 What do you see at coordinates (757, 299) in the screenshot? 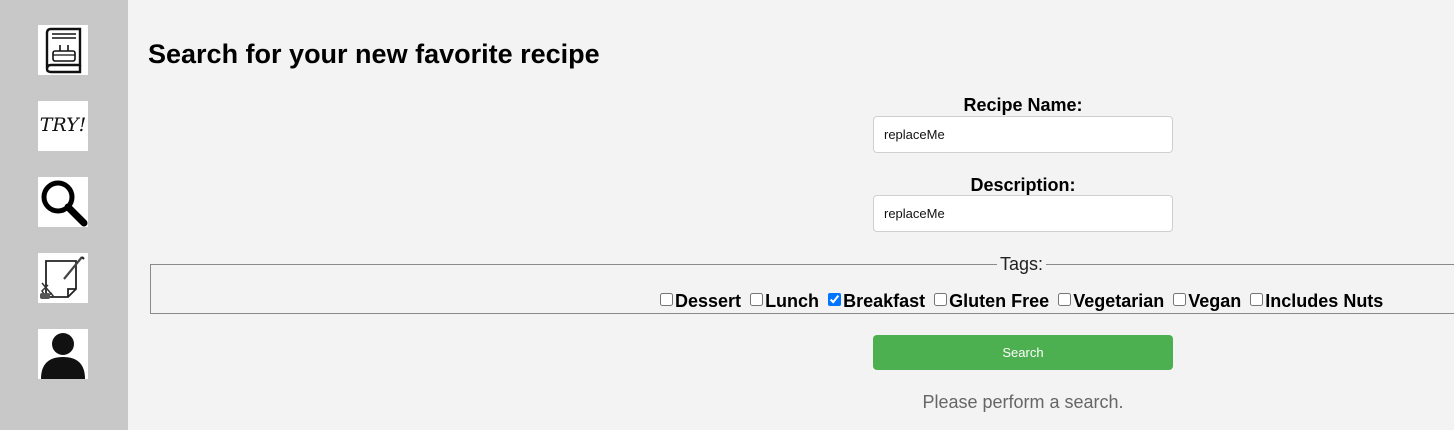
I see `tag-lunch-checkbox` at bounding box center [757, 299].